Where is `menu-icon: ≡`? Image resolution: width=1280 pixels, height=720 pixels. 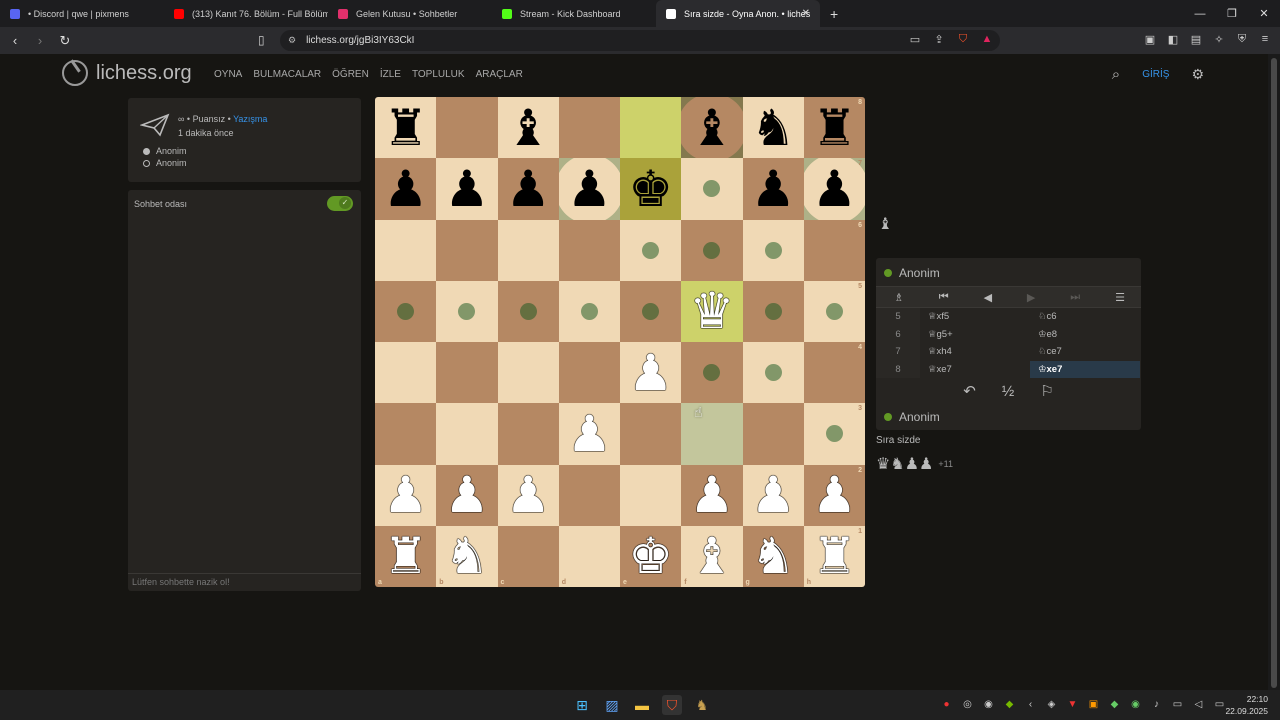
menu-icon: ≡ is located at coordinates (1265, 39).